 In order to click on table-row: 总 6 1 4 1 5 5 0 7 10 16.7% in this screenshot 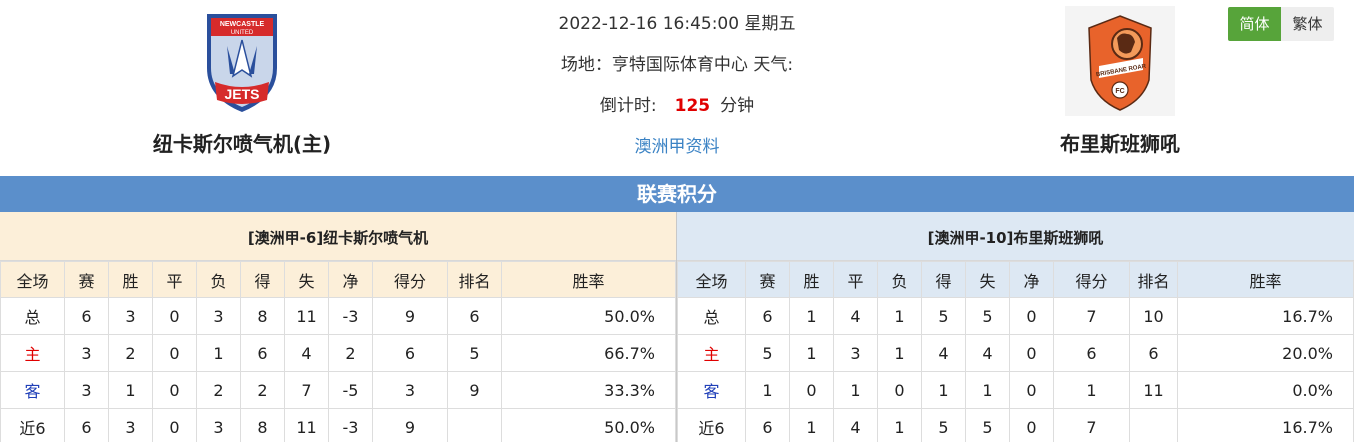, I will do `click(1015, 316)`.